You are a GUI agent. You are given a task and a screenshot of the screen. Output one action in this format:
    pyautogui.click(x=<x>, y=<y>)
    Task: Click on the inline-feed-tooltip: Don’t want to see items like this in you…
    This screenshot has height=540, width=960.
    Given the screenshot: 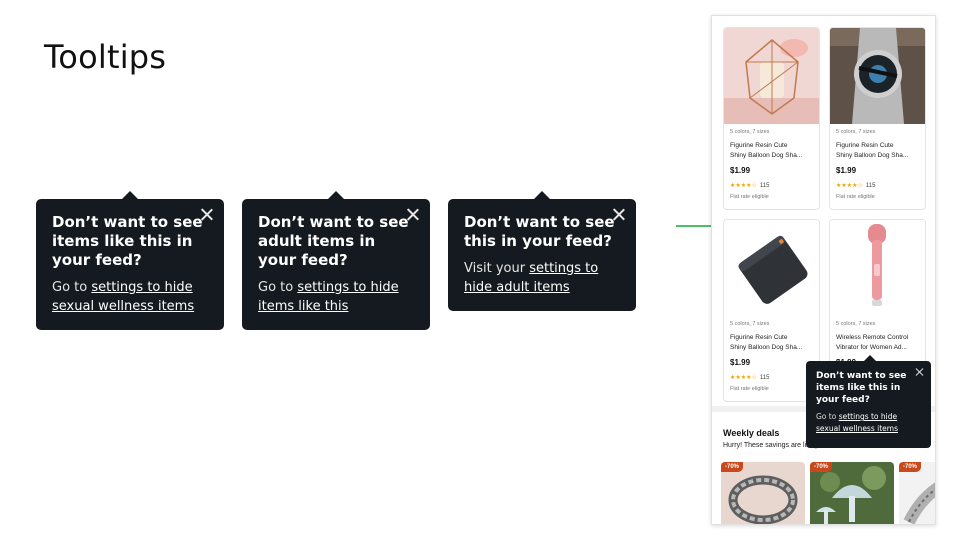 What is the action you would take?
    pyautogui.click(x=868, y=401)
    